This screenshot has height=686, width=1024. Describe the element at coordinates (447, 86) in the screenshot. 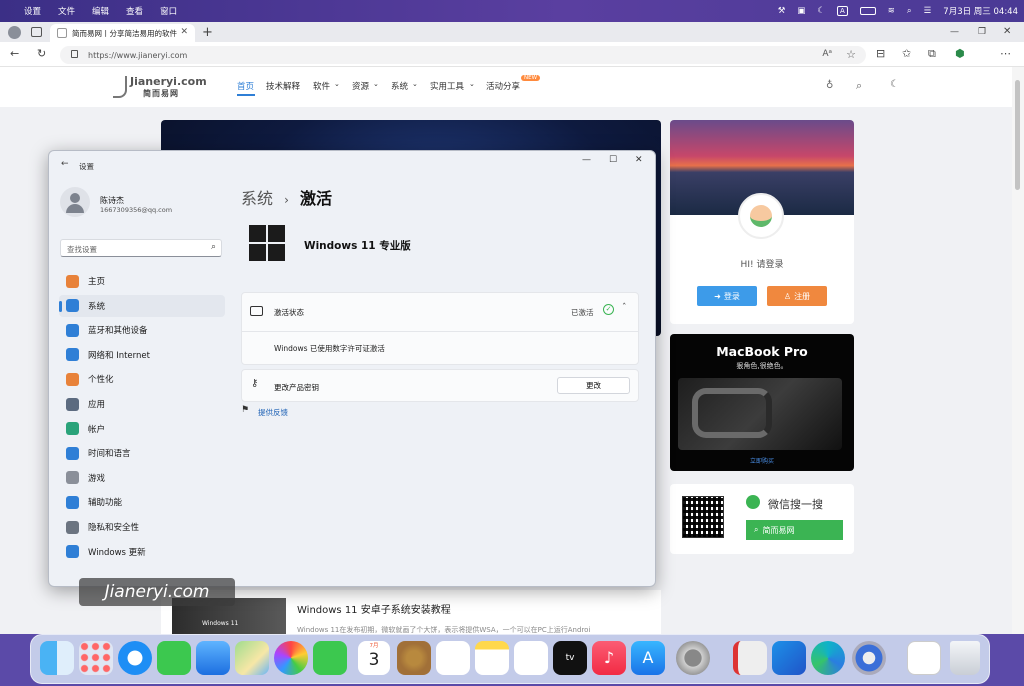

I see `nav-tools: 实用工具` at that location.